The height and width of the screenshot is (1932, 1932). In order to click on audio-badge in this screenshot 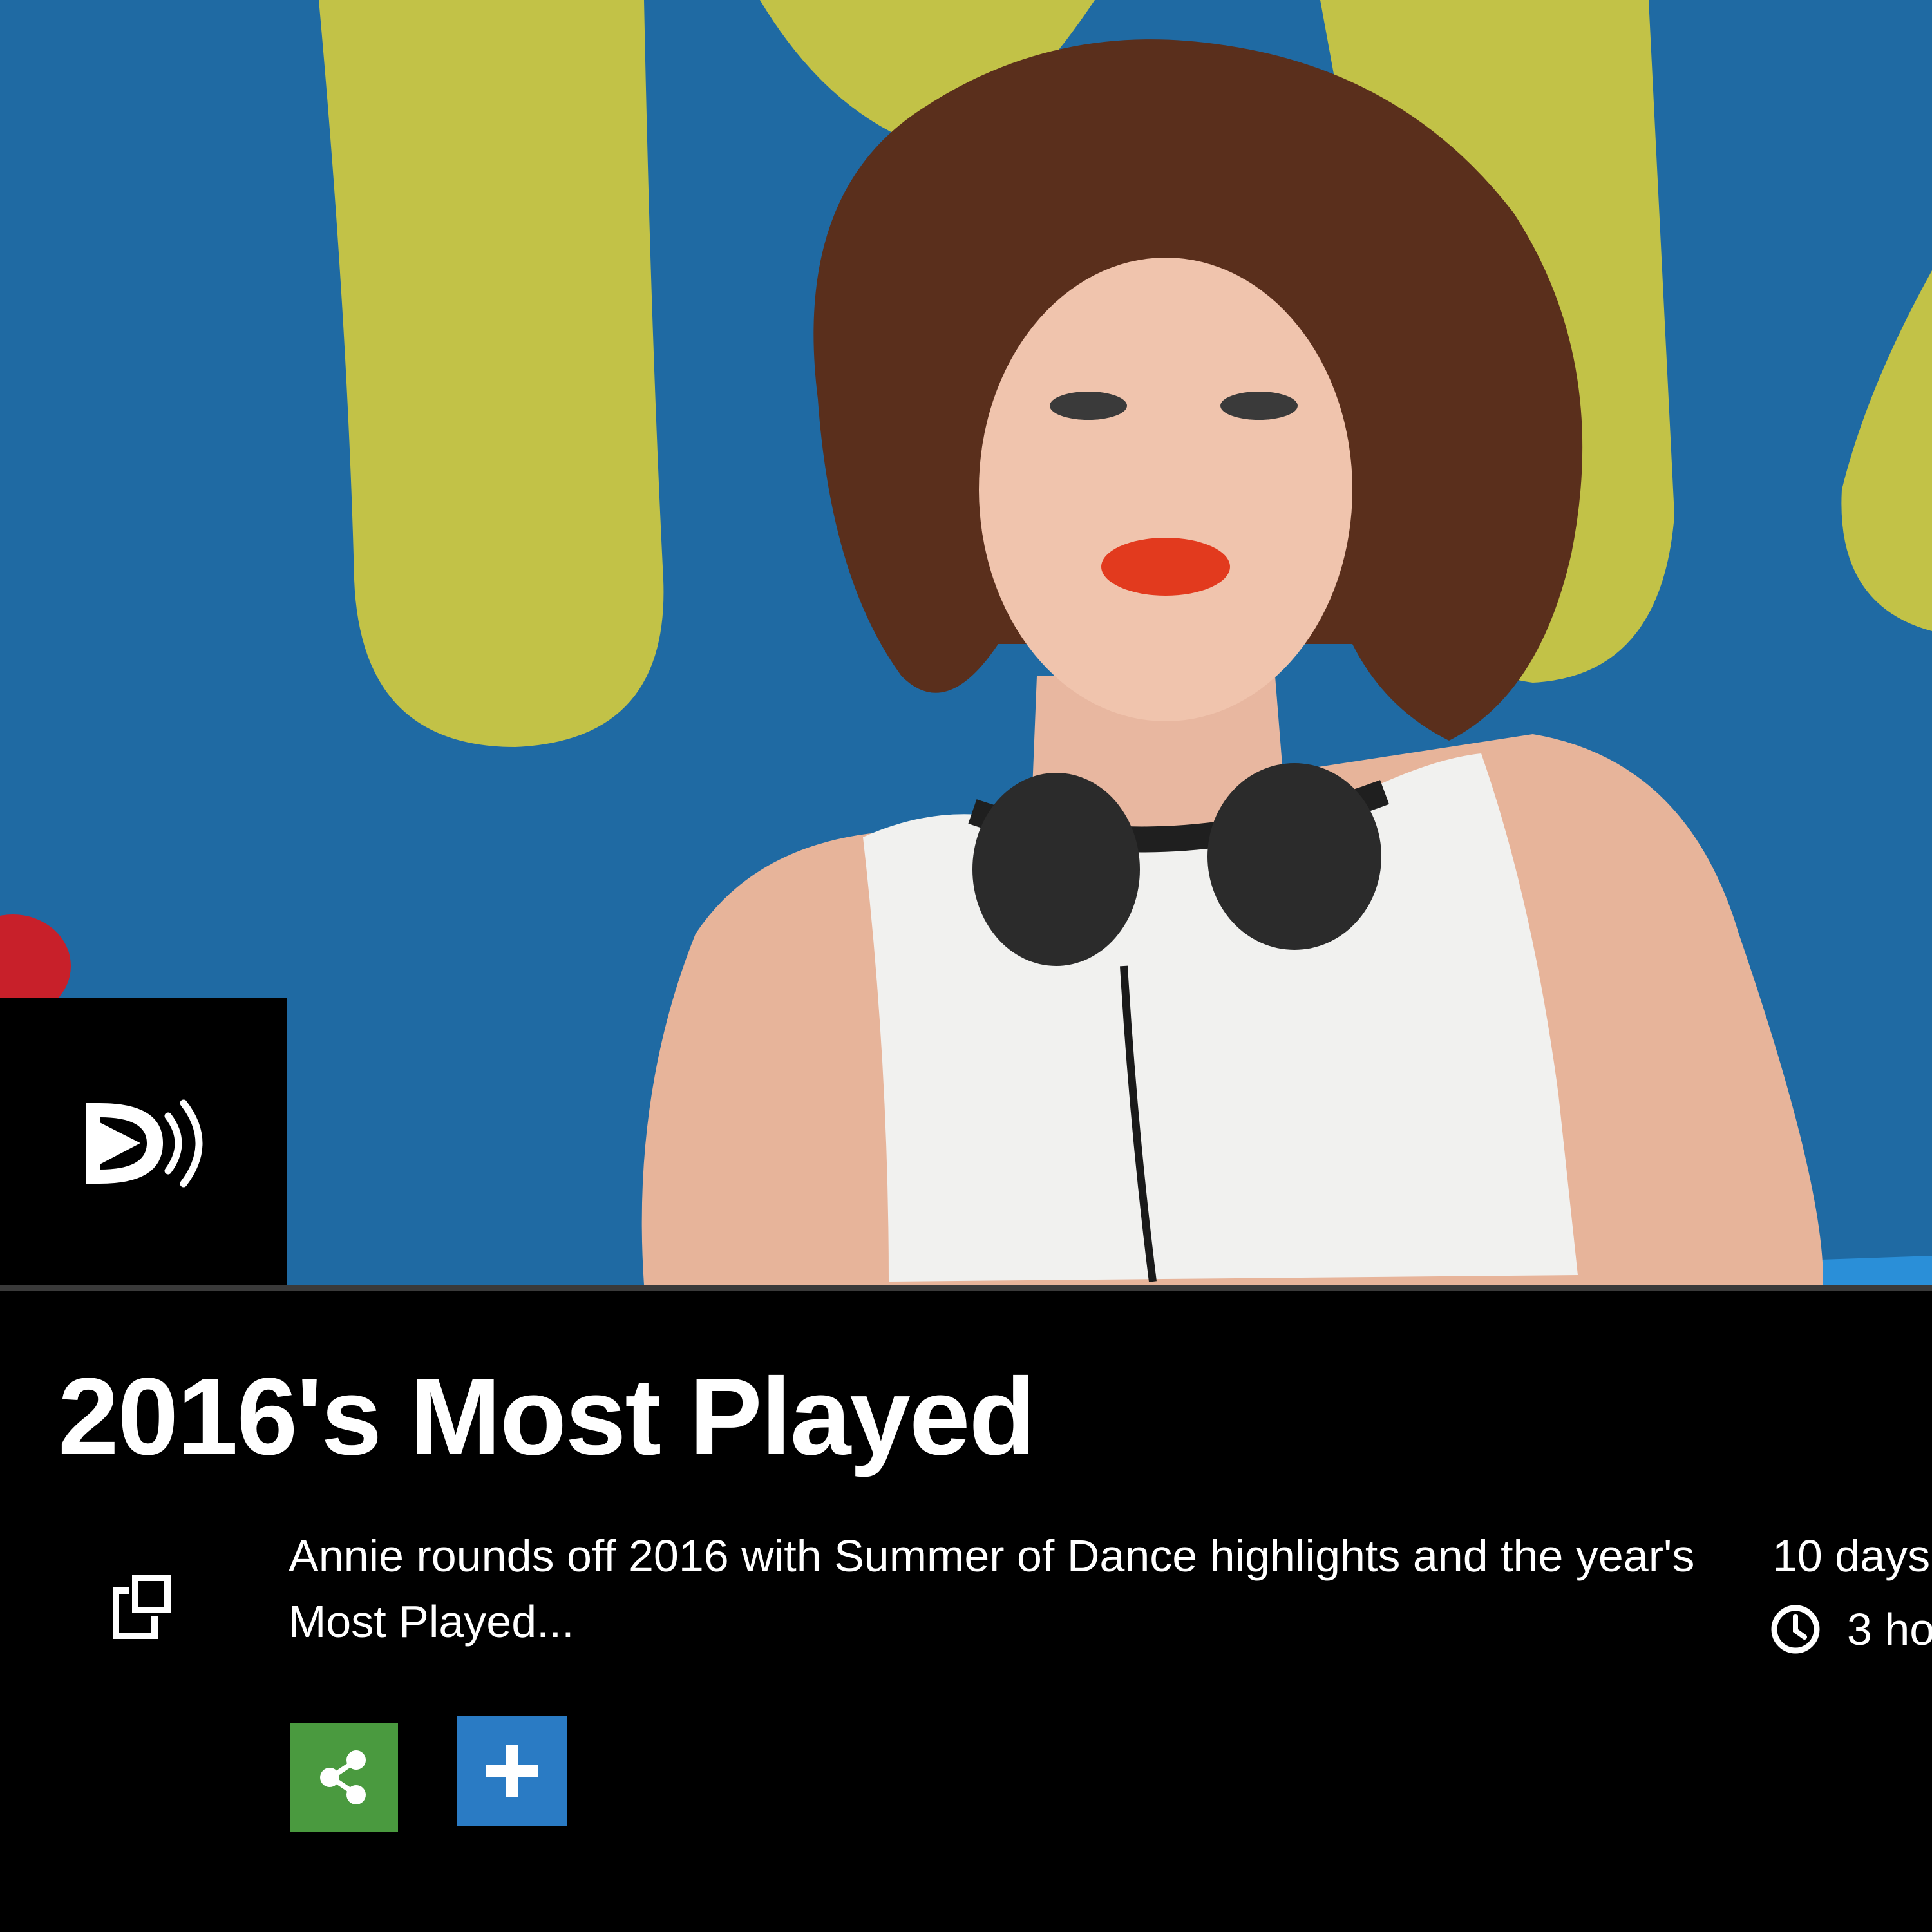, I will do `click(143, 1141)`.